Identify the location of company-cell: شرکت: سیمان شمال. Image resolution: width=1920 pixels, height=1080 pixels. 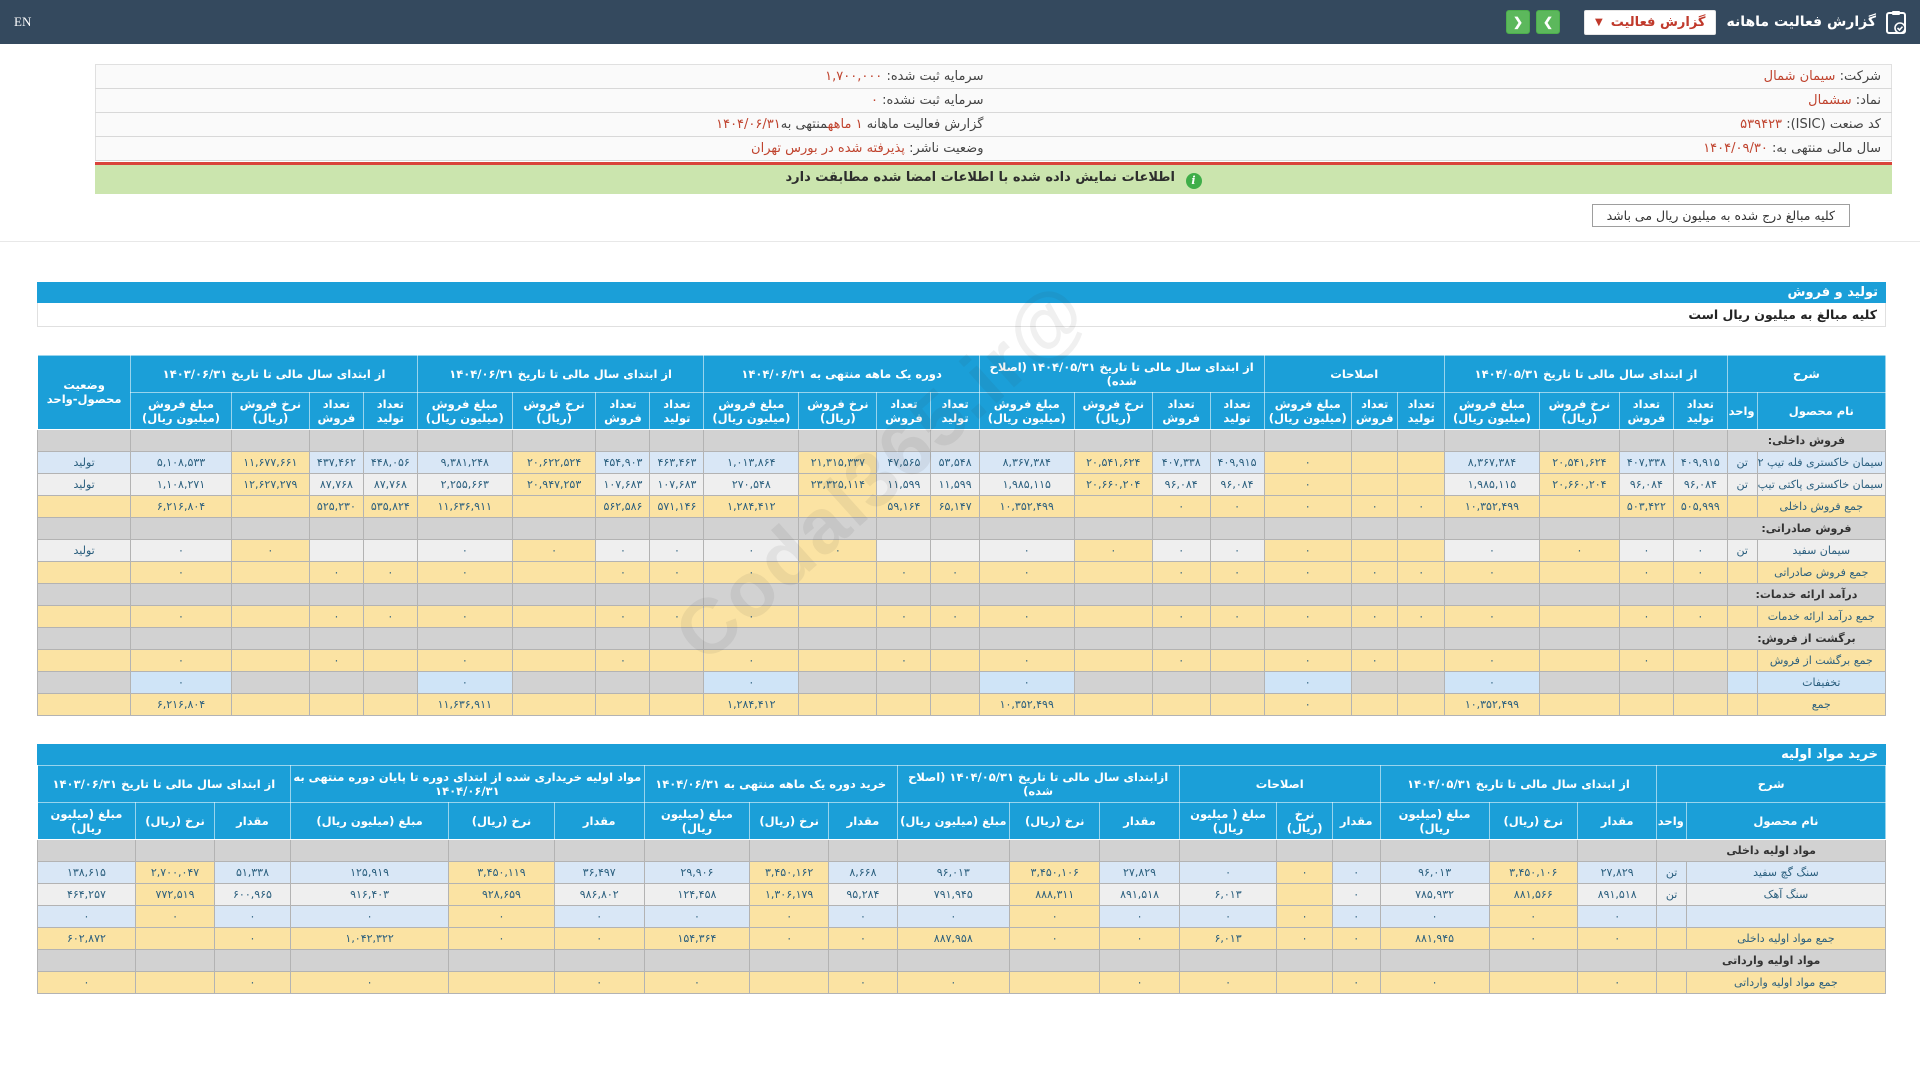
(1442, 76).